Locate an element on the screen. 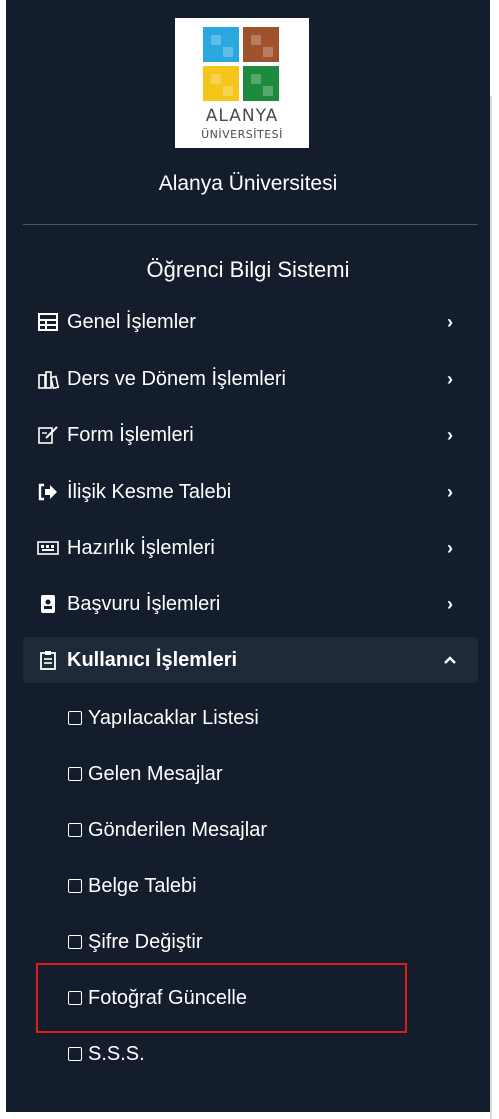  submenu-label: Gönderilen Mesajlar is located at coordinates (177, 829).